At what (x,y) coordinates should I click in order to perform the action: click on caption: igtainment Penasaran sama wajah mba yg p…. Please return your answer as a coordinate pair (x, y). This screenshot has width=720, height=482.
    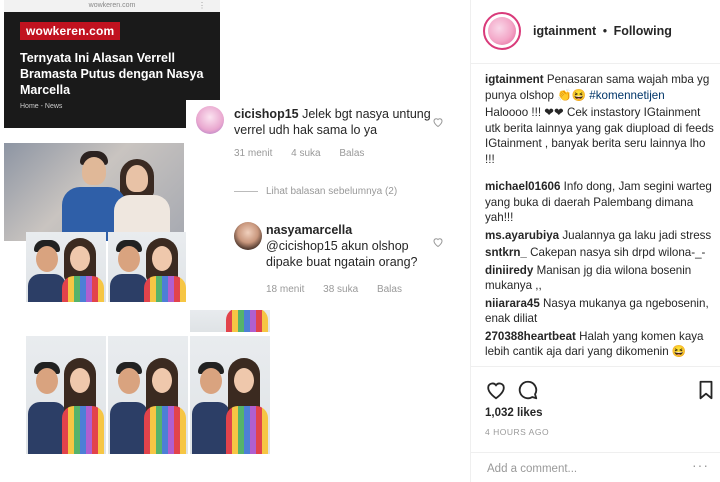
    Looking at the image, I should click on (600, 87).